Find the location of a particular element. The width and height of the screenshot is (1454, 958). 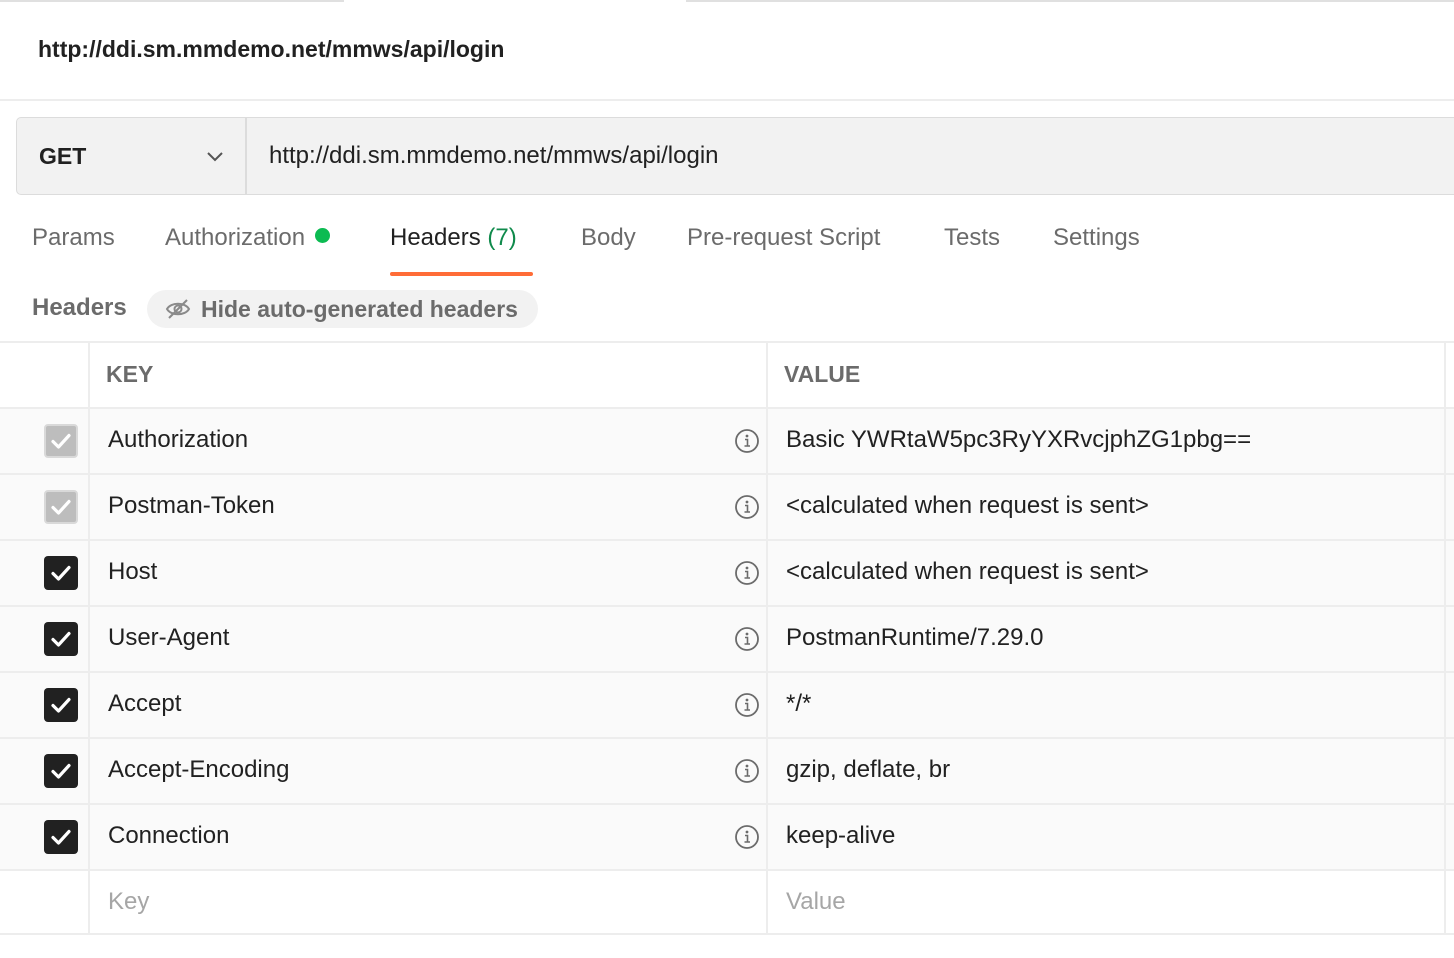

header-key: Authorization is located at coordinates (178, 439).